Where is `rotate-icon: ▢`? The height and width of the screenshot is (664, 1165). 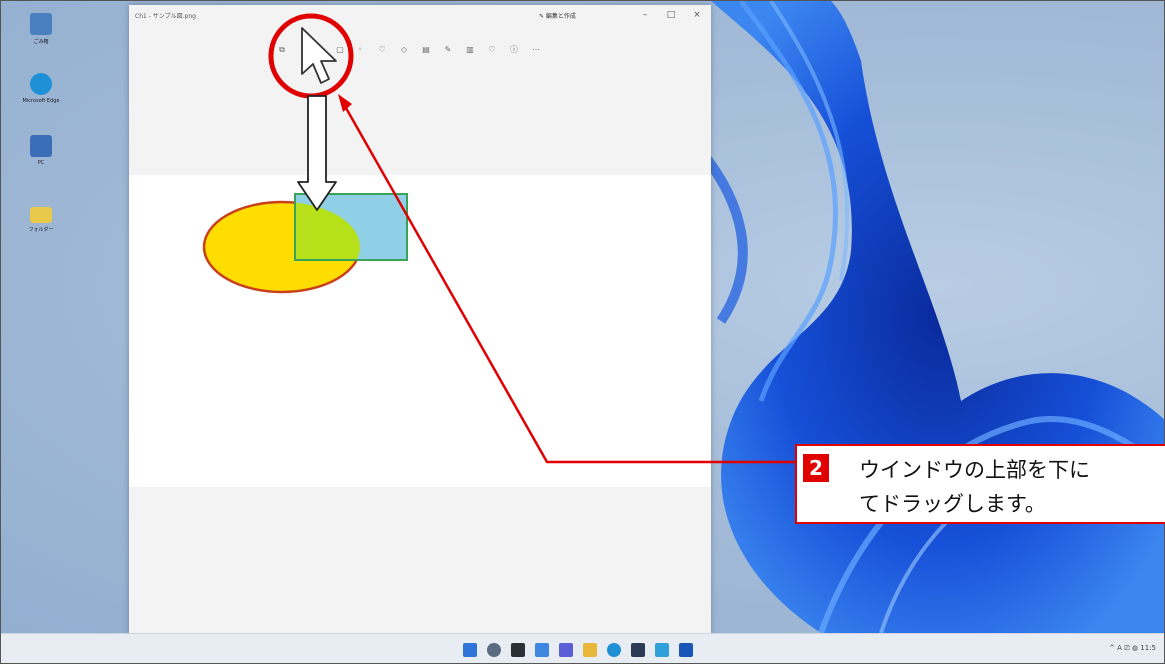
rotate-icon: ▢ is located at coordinates (340, 50).